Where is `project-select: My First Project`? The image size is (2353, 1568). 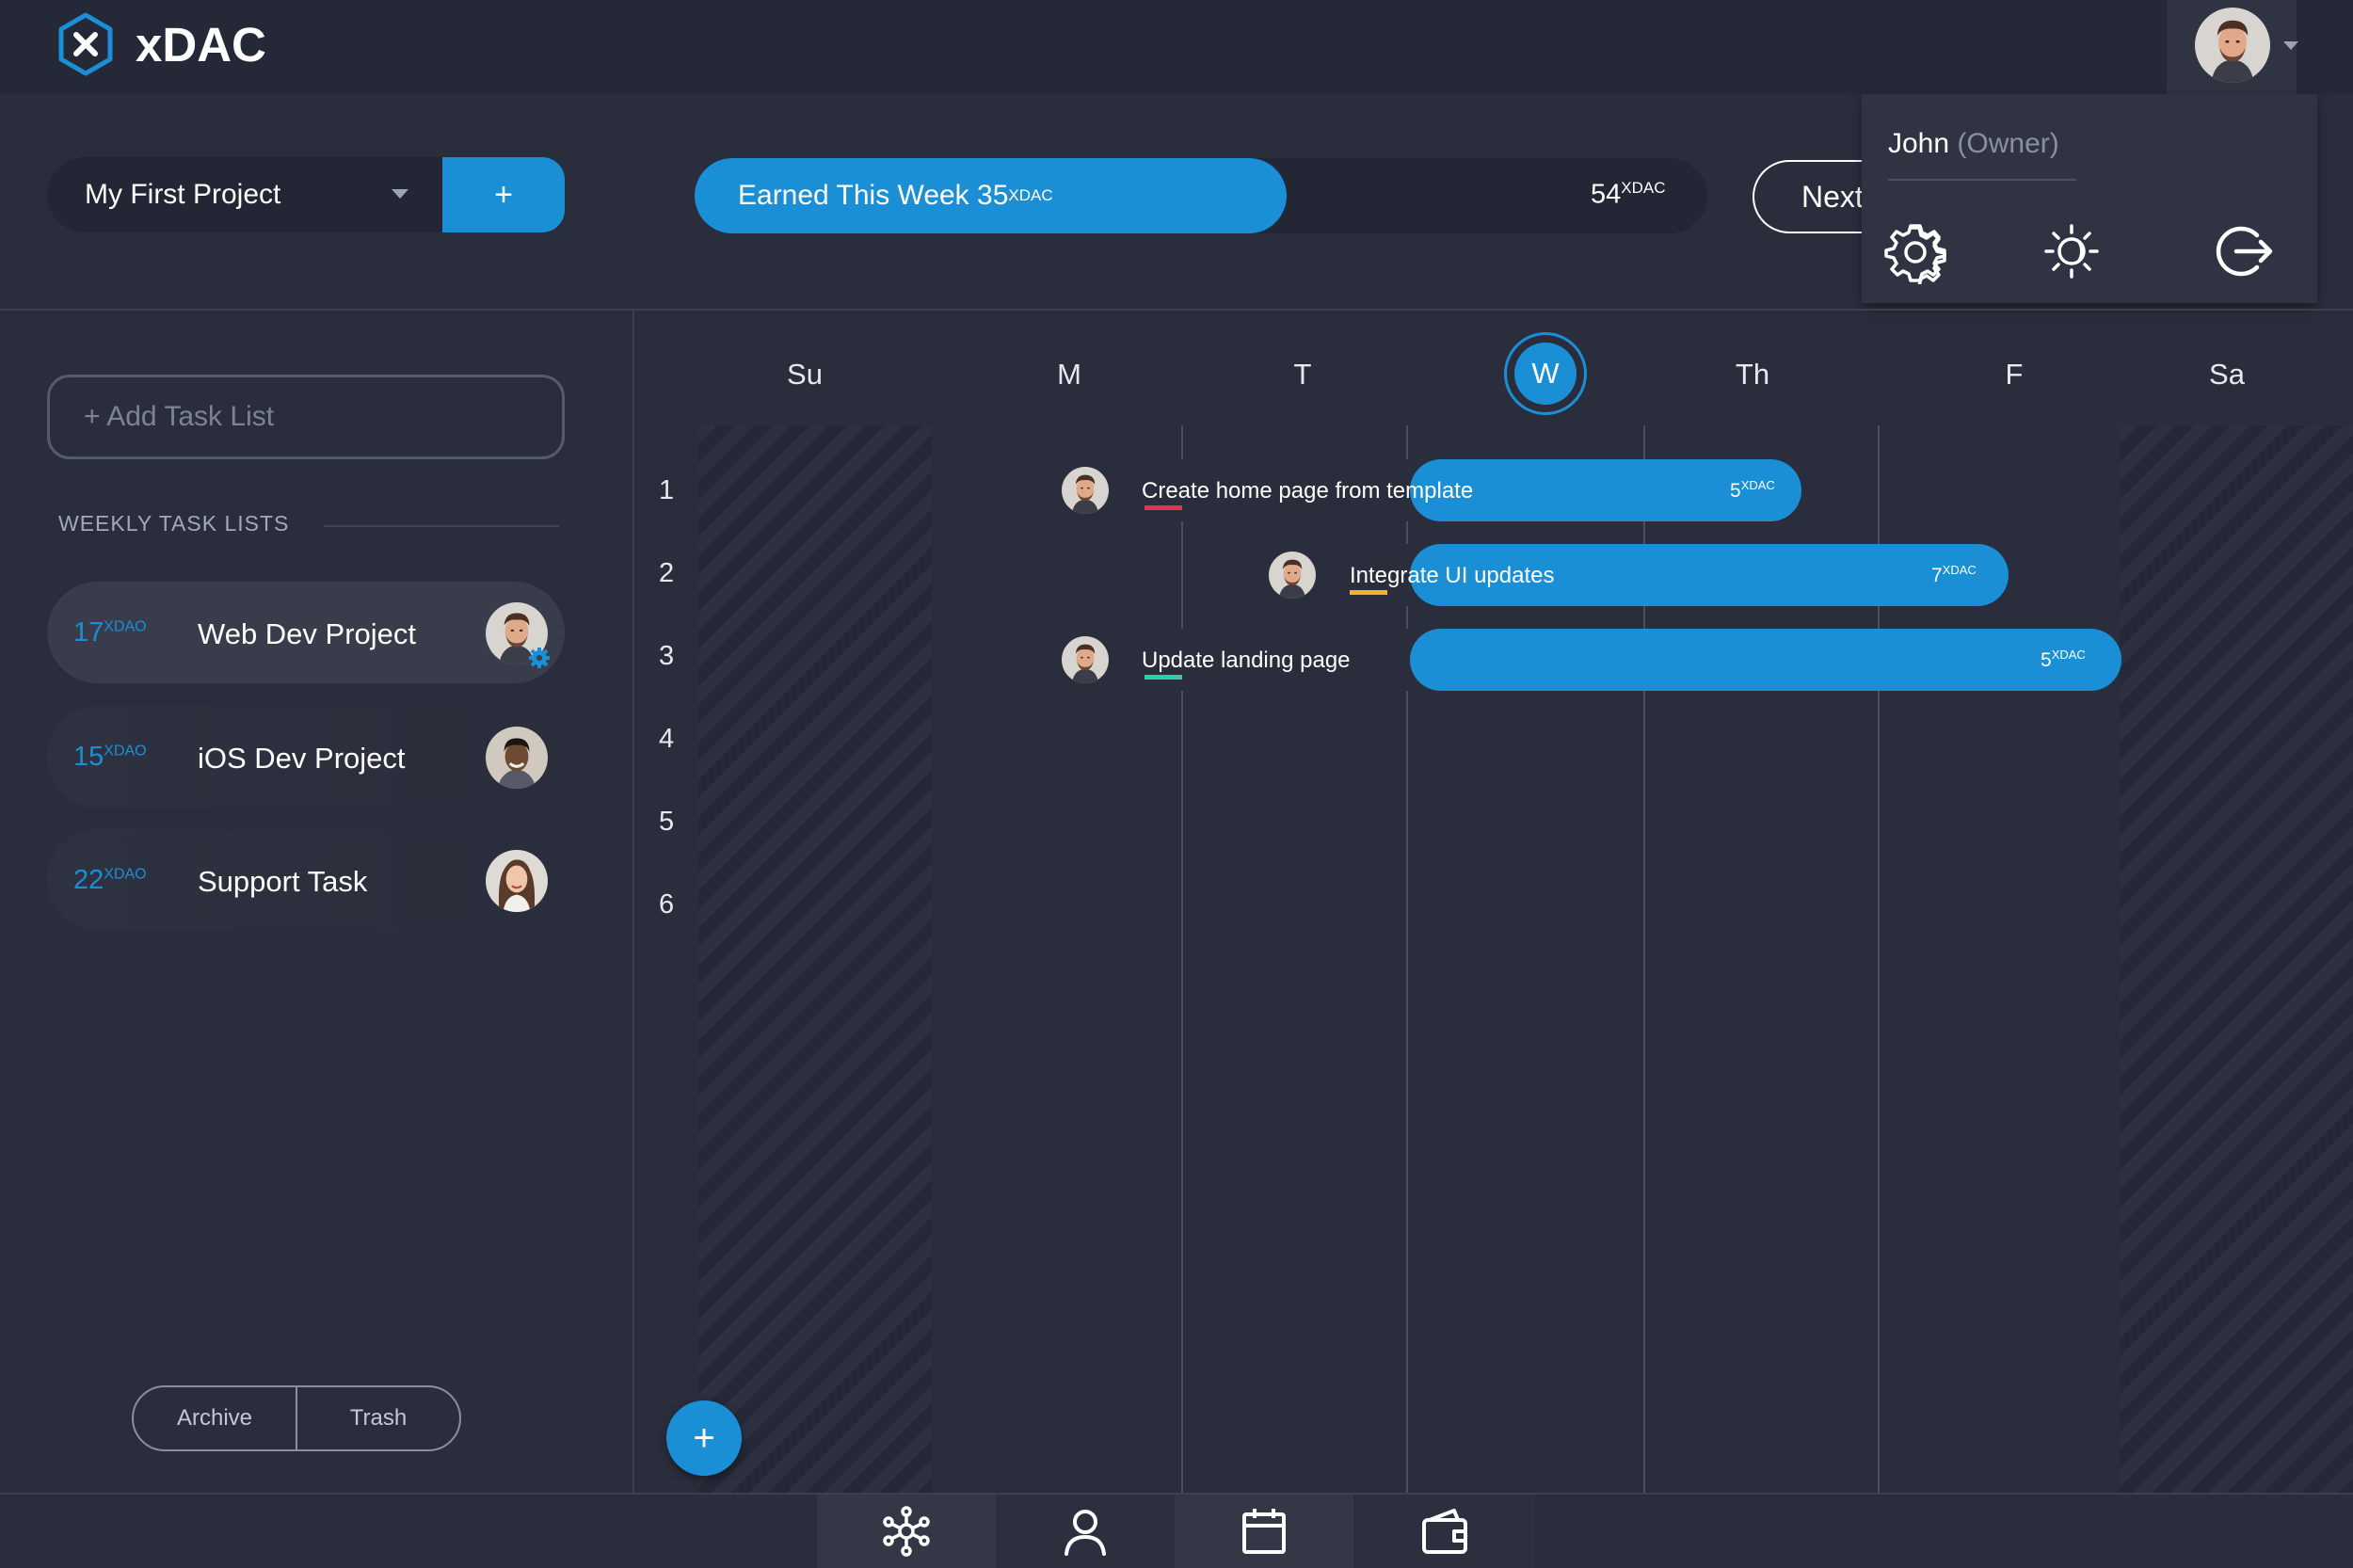 project-select: My First Project is located at coordinates (245, 194).